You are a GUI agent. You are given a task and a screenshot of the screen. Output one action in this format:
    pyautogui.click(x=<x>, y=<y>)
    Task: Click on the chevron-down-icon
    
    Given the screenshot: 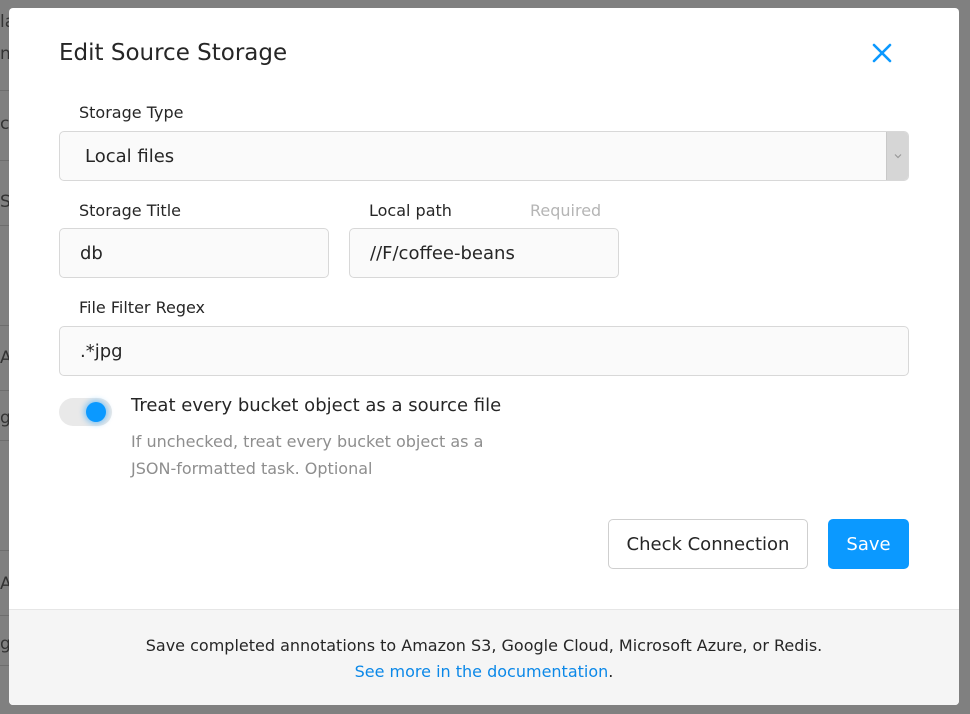 What is the action you would take?
    pyautogui.click(x=897, y=156)
    